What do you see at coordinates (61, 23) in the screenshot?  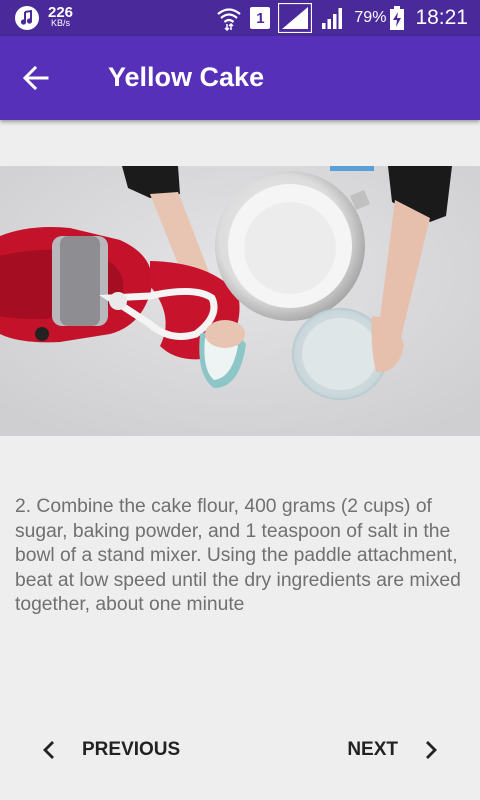 I see `network-speed-unit: KB/s` at bounding box center [61, 23].